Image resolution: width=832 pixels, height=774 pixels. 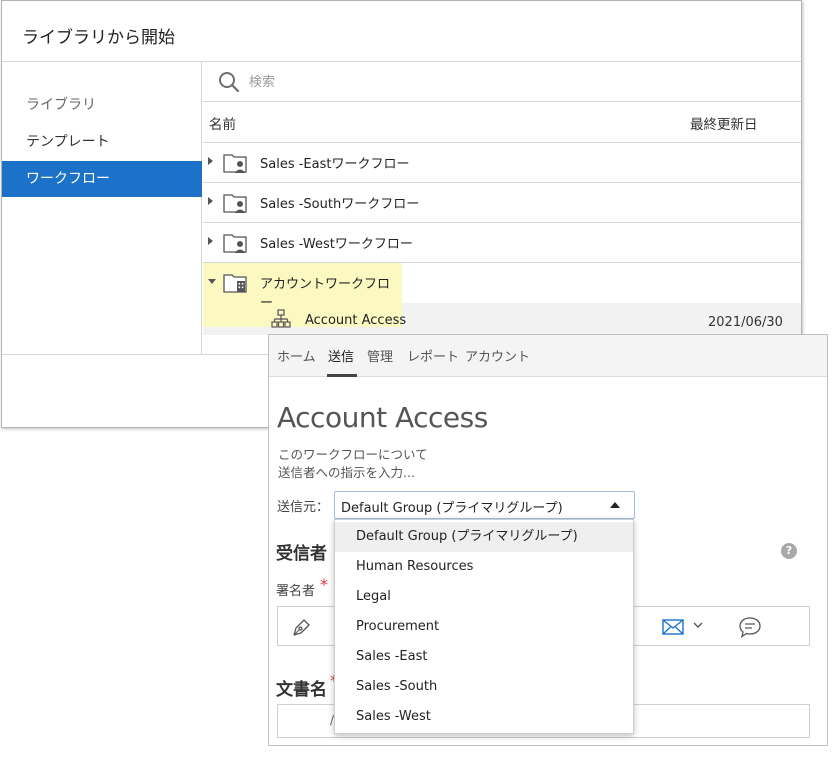 I want to click on dropdown-option: Procurement, so click(x=484, y=627).